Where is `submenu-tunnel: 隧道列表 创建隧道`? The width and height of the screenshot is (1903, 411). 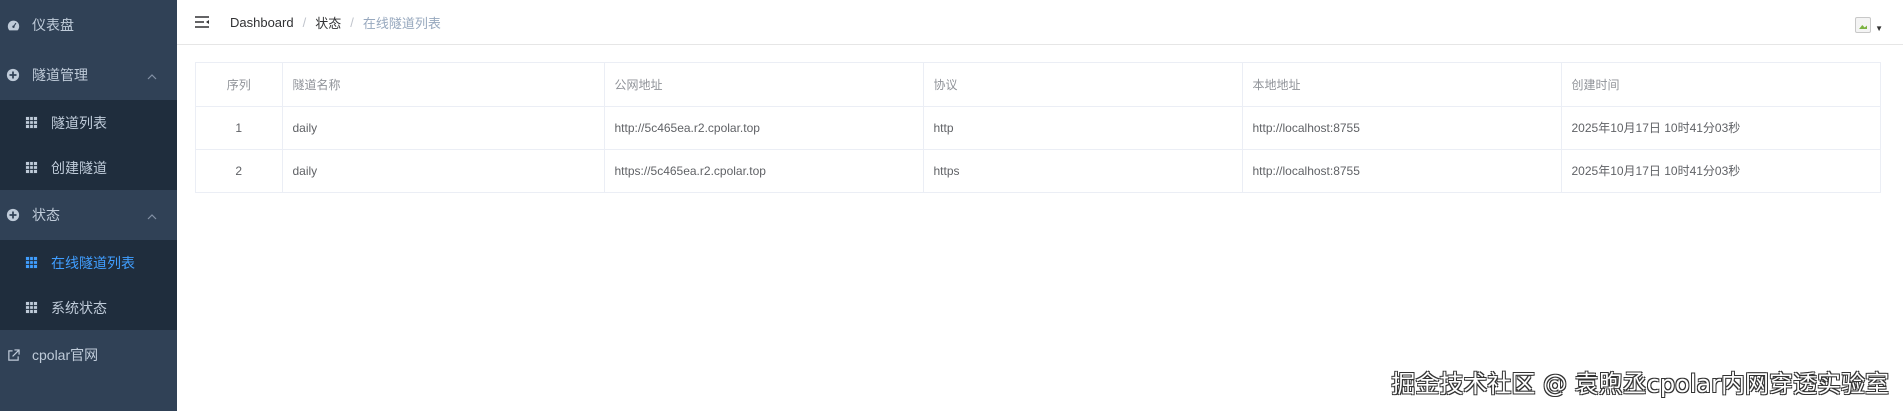 submenu-tunnel: 隧道列表 创建隧道 is located at coordinates (88, 145).